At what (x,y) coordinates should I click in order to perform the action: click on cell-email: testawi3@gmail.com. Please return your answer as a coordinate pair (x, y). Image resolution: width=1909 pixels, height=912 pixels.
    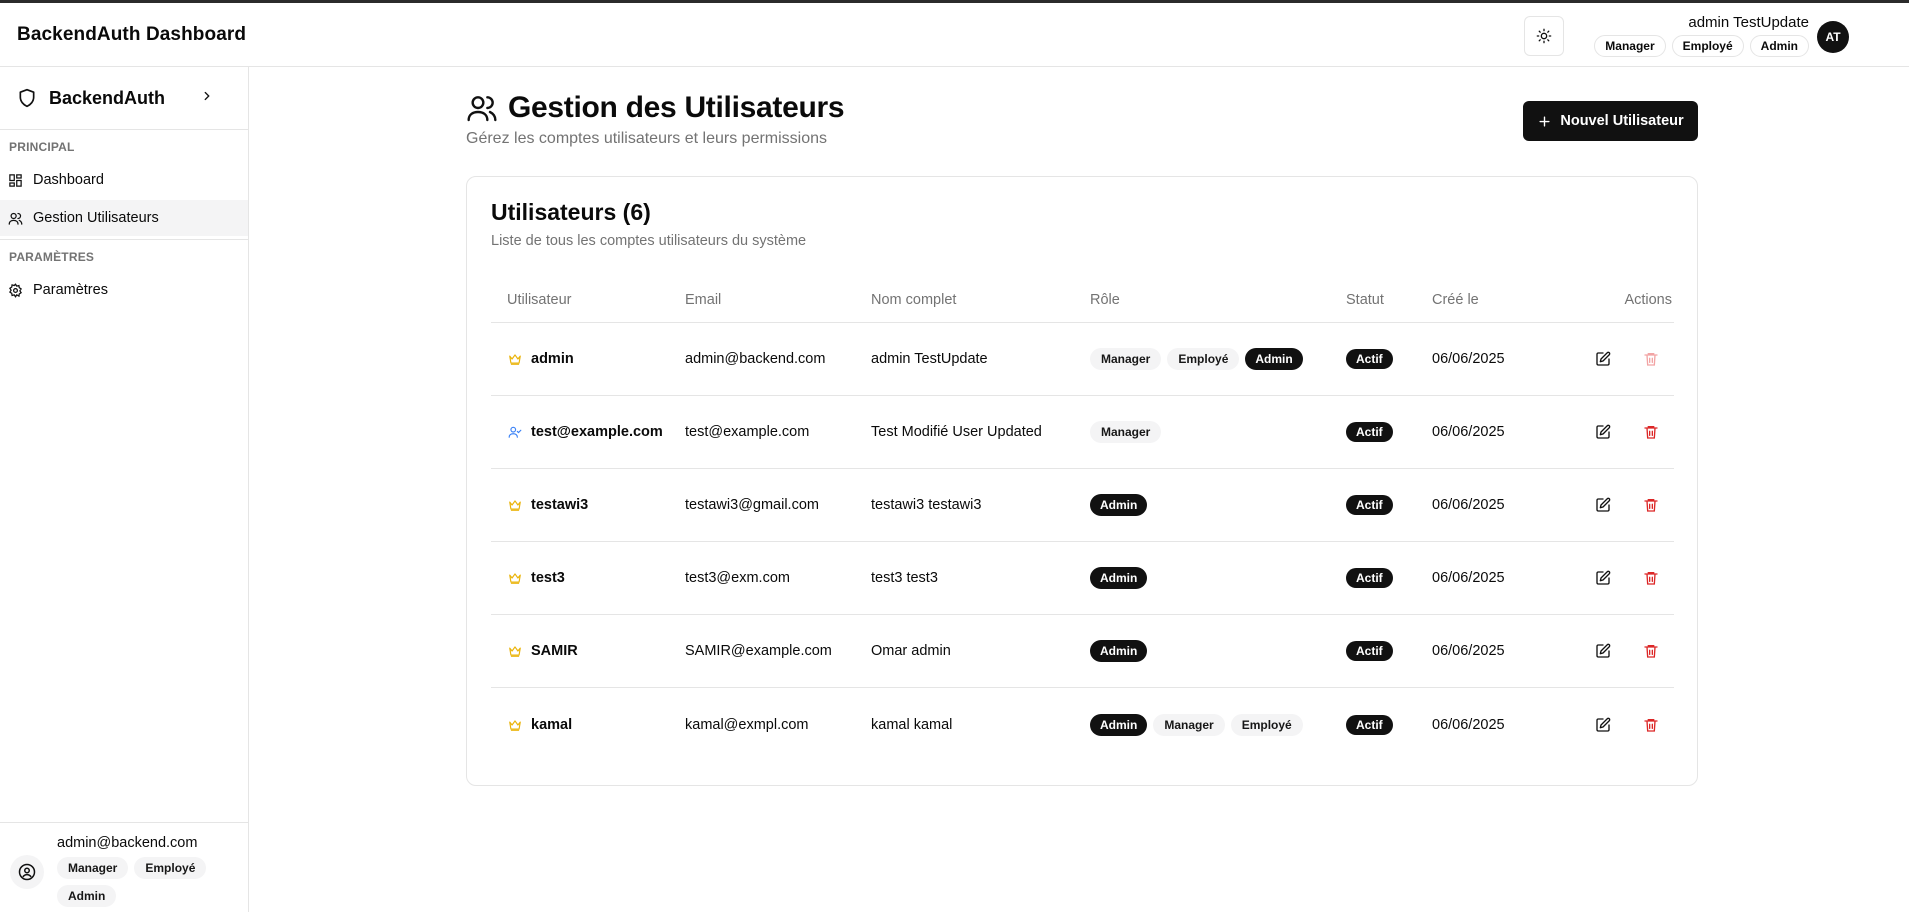
    Looking at the image, I should click on (752, 505).